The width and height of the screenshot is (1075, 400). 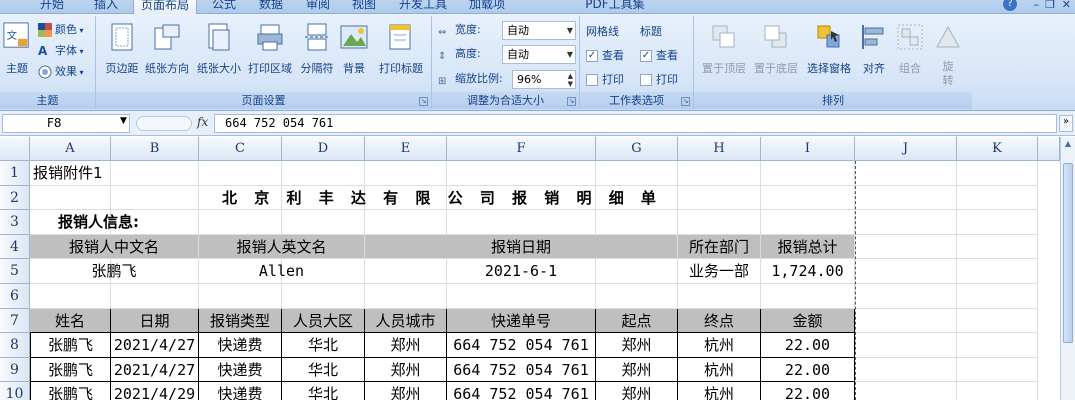 I want to click on tab-review: 审阅, so click(x=318, y=7).